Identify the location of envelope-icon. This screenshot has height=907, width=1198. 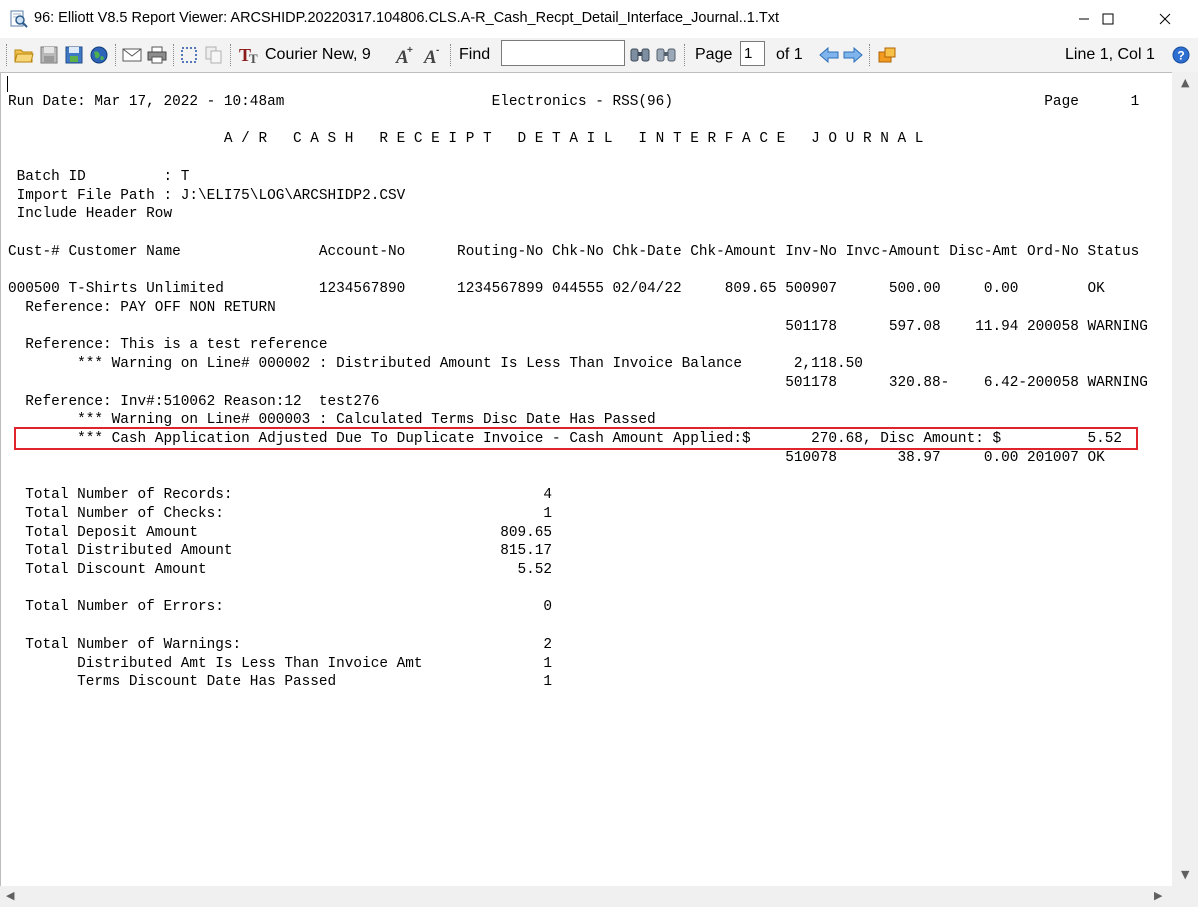
(132, 55).